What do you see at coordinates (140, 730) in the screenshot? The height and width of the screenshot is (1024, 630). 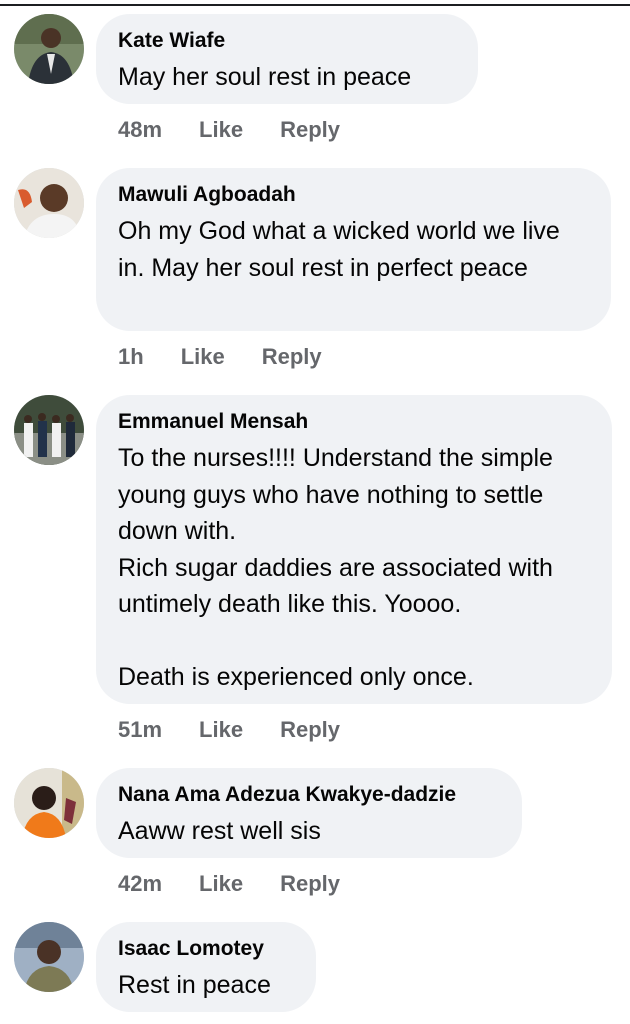 I see `comment-timestamp: 51m` at bounding box center [140, 730].